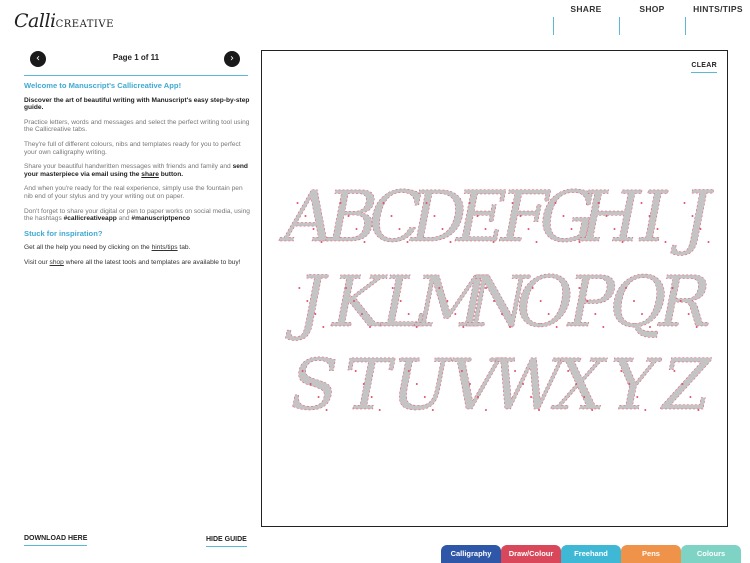 Image resolution: width=750 pixels, height=563 pixels. Describe the element at coordinates (307, 302) in the screenshot. I see `template-letter-j: J` at that location.